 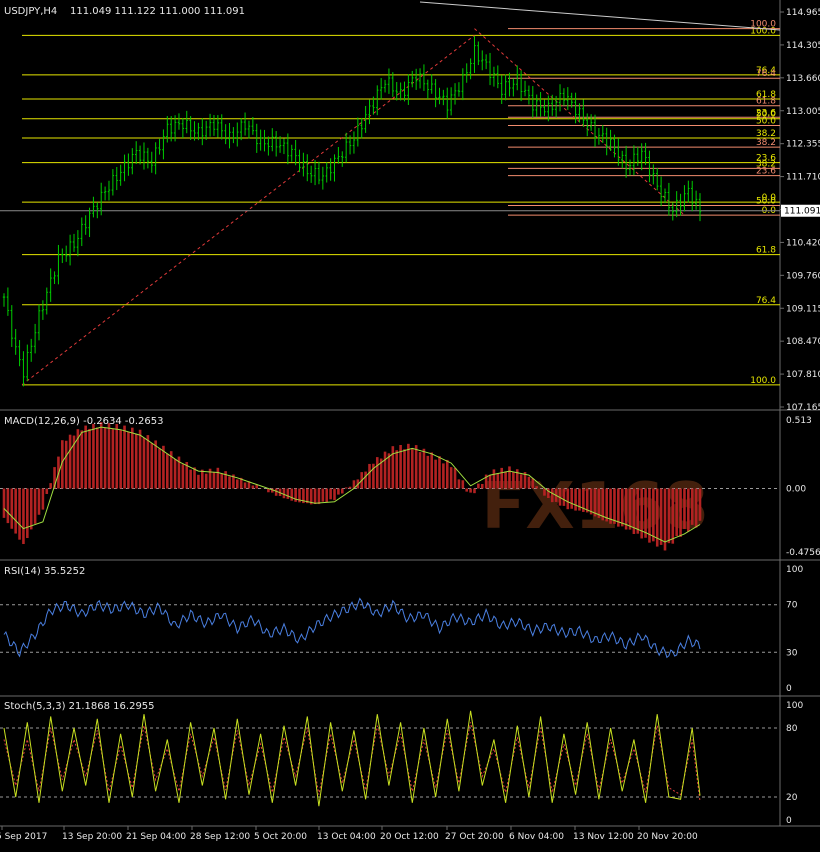 I want to click on stoch-y-label: 20, so click(x=792, y=798).